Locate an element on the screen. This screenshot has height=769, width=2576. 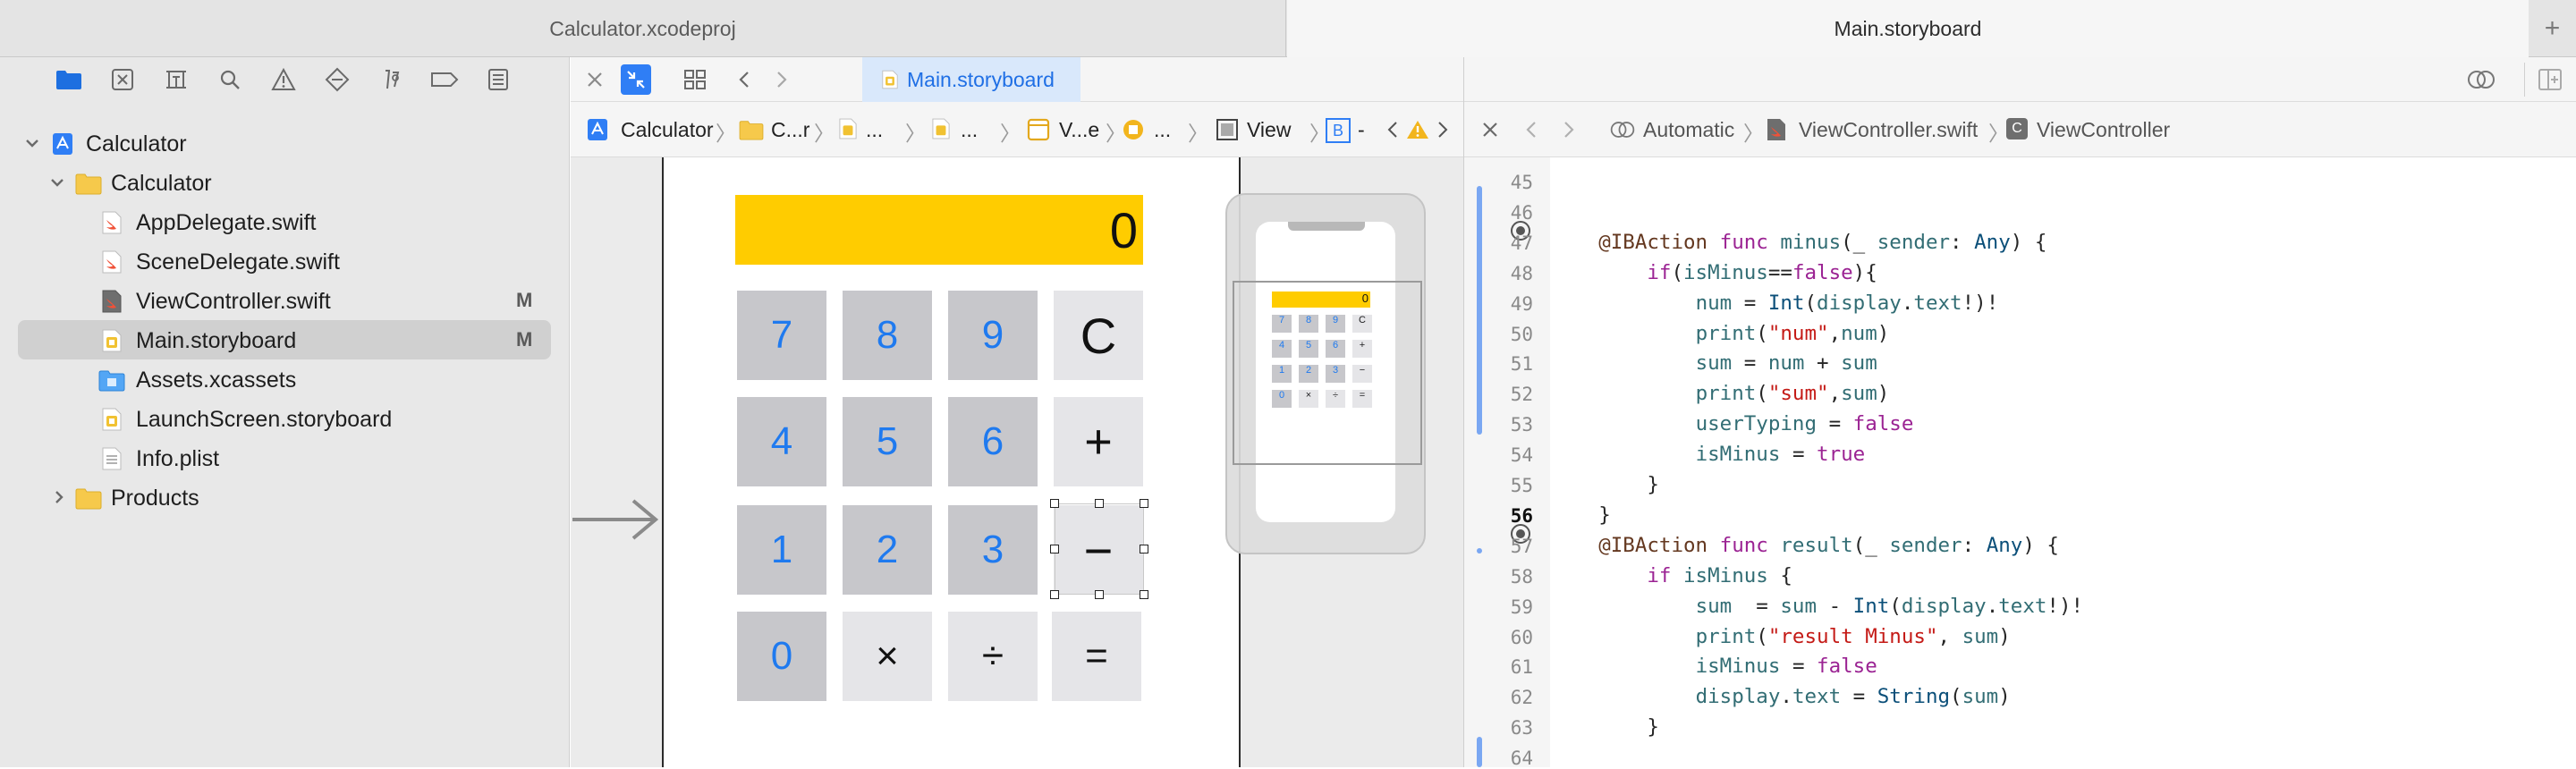
code-line: @IBAction func minus(_ sender: Any) { is located at coordinates (1822, 242).